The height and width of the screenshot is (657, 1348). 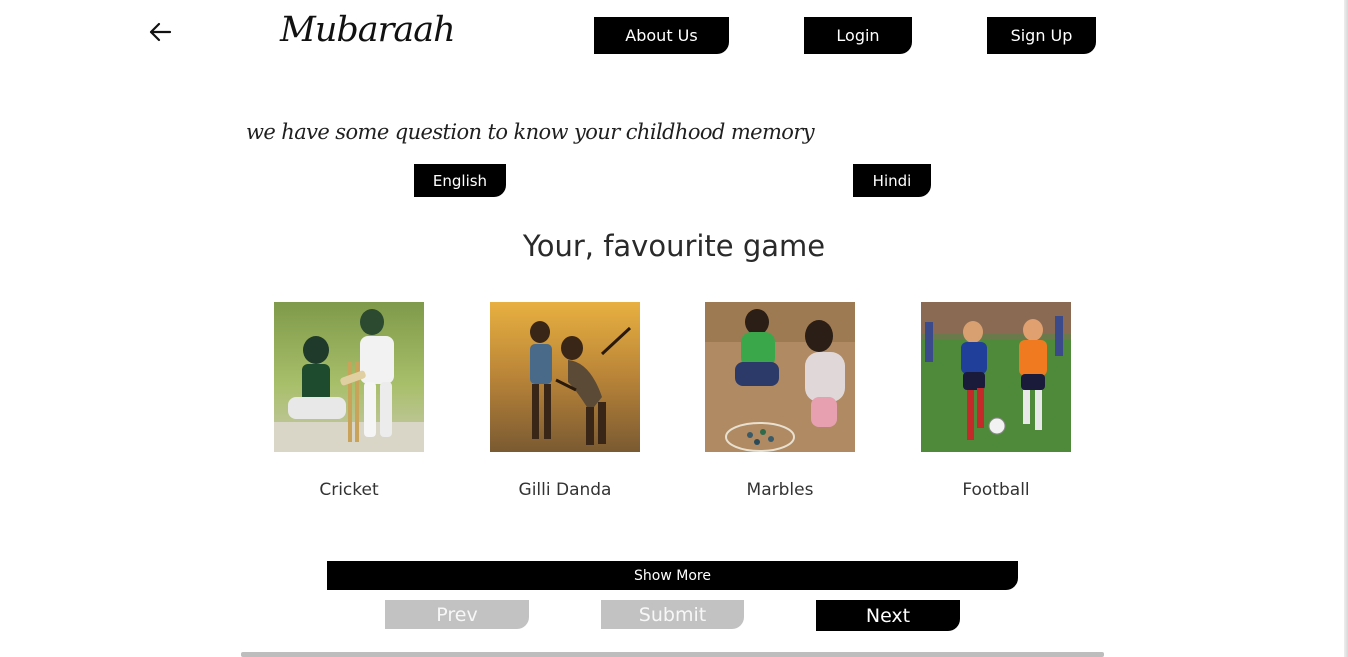 What do you see at coordinates (888, 615) in the screenshot?
I see `next-button: Next` at bounding box center [888, 615].